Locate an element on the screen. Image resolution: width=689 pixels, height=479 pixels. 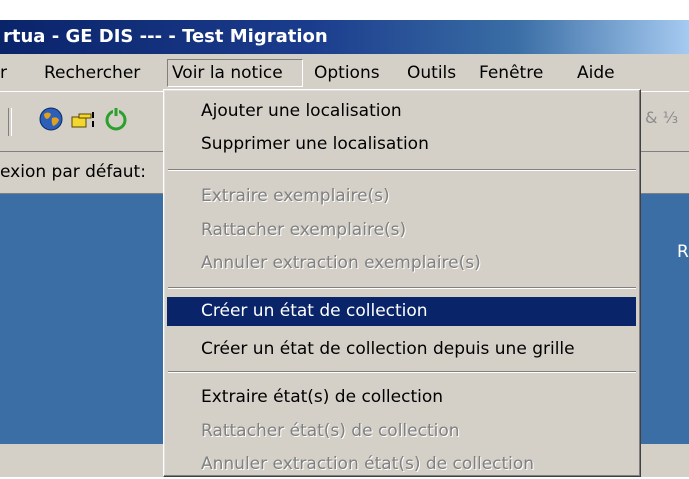
menu-outils: Outils is located at coordinates (431, 73).